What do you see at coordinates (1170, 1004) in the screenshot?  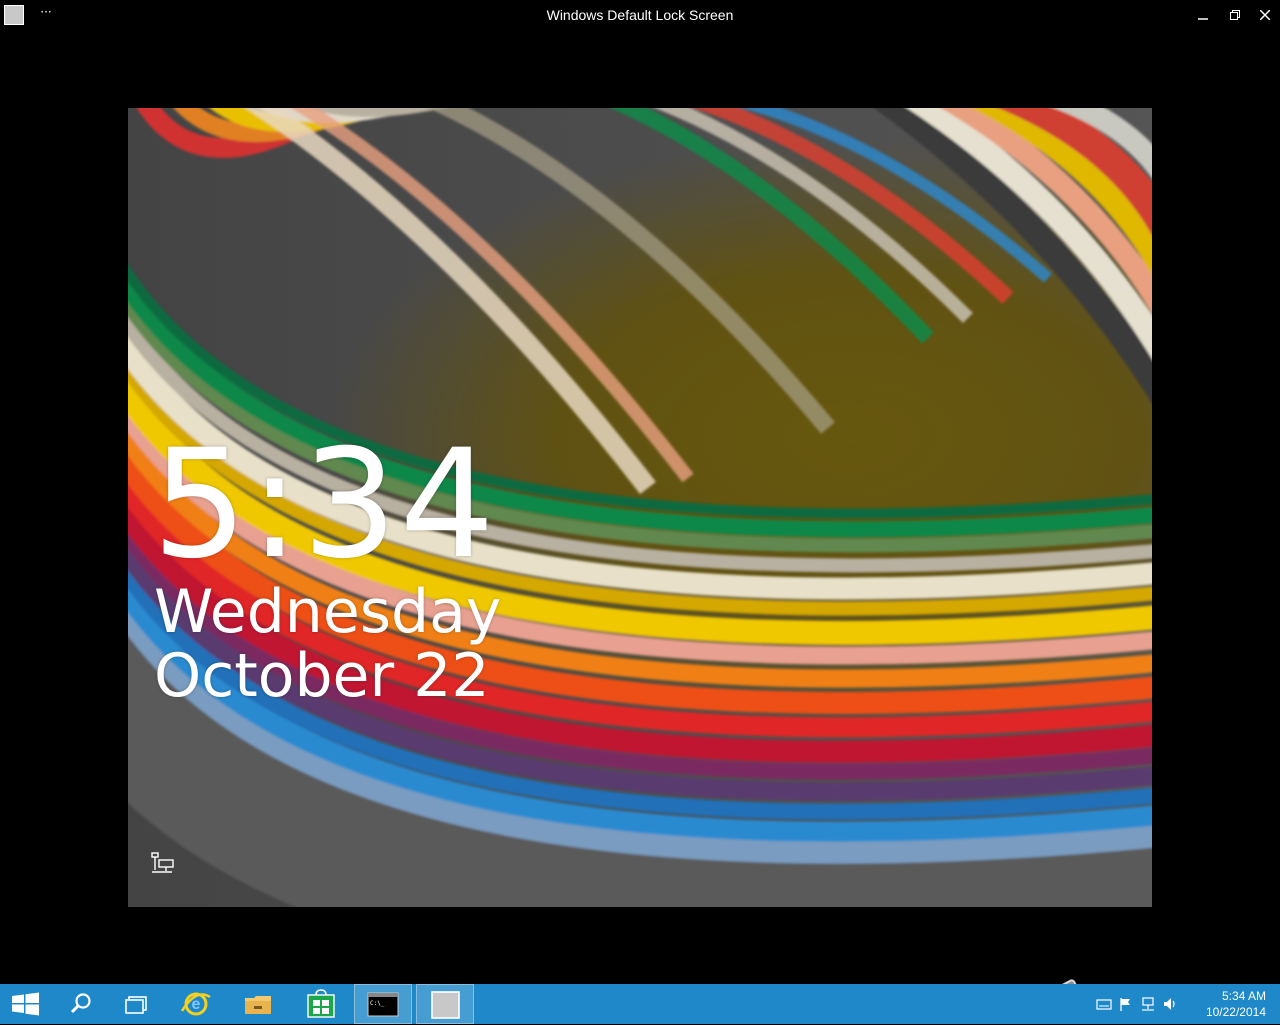 I see `volume-icon` at bounding box center [1170, 1004].